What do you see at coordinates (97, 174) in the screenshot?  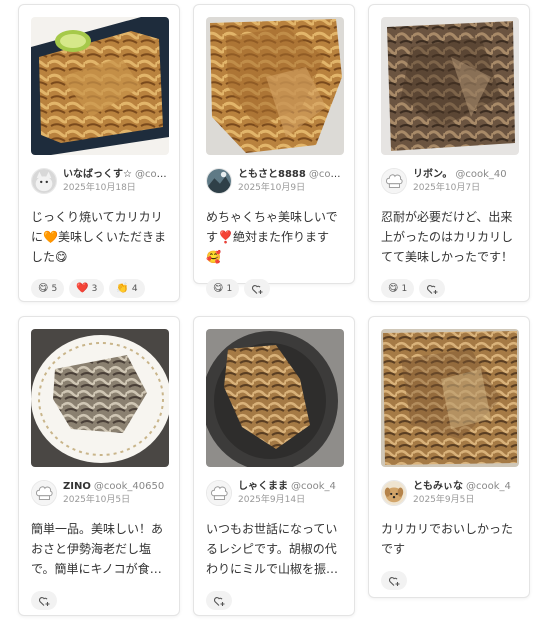 I see `author-name: いなばっくす☆` at bounding box center [97, 174].